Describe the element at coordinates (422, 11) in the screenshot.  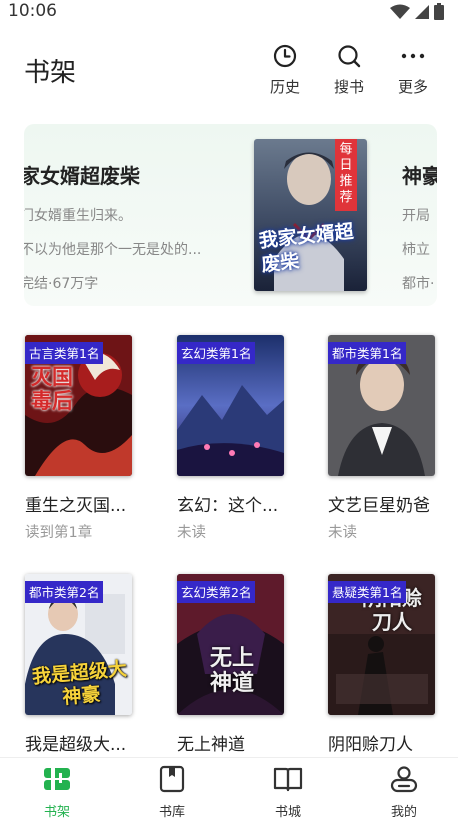
I see `signal-icon` at that location.